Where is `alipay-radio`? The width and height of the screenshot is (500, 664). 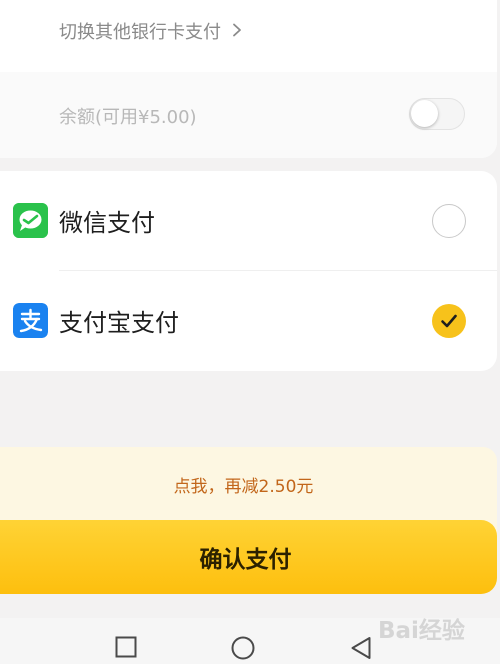 alipay-radio is located at coordinates (449, 321).